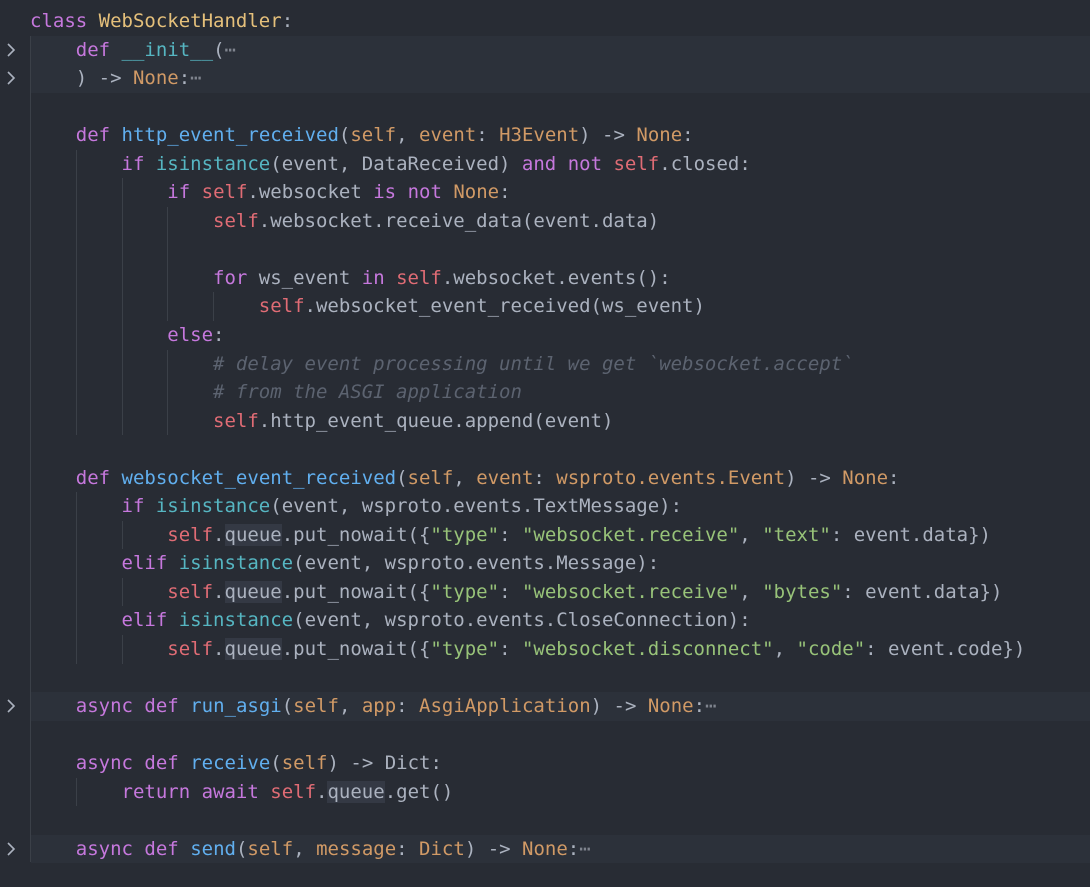 Image resolution: width=1090 pixels, height=887 pixels. Describe the element at coordinates (545, 792) in the screenshot. I see `code-line: return await self.queue.get()` at that location.